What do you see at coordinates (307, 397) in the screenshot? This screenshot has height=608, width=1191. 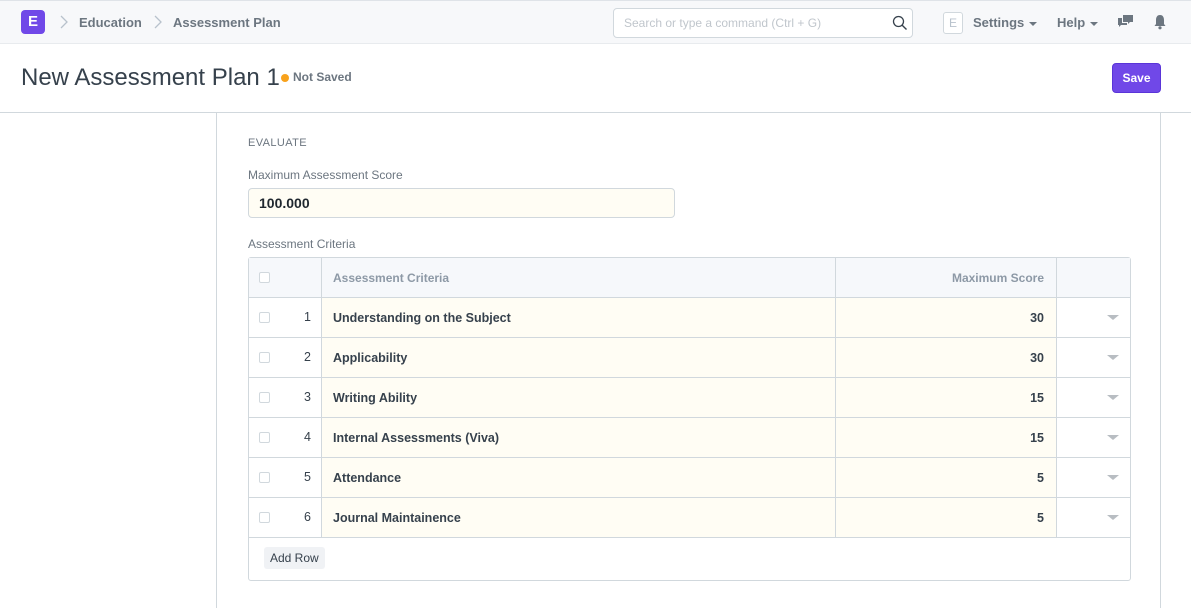 I see `row-number: 3` at bounding box center [307, 397].